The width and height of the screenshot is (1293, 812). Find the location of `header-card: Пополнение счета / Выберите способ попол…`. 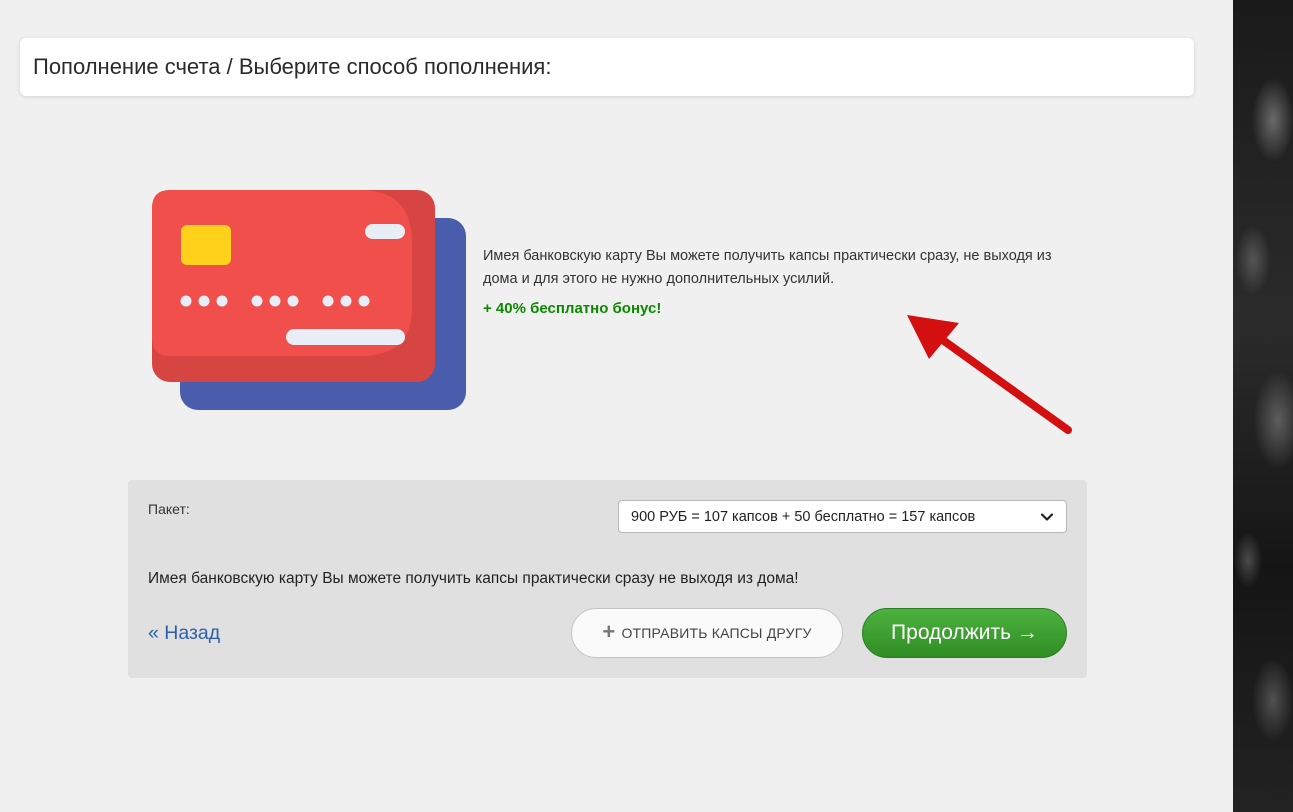

header-card: Пополнение счета / Выберите способ попол… is located at coordinates (607, 67).